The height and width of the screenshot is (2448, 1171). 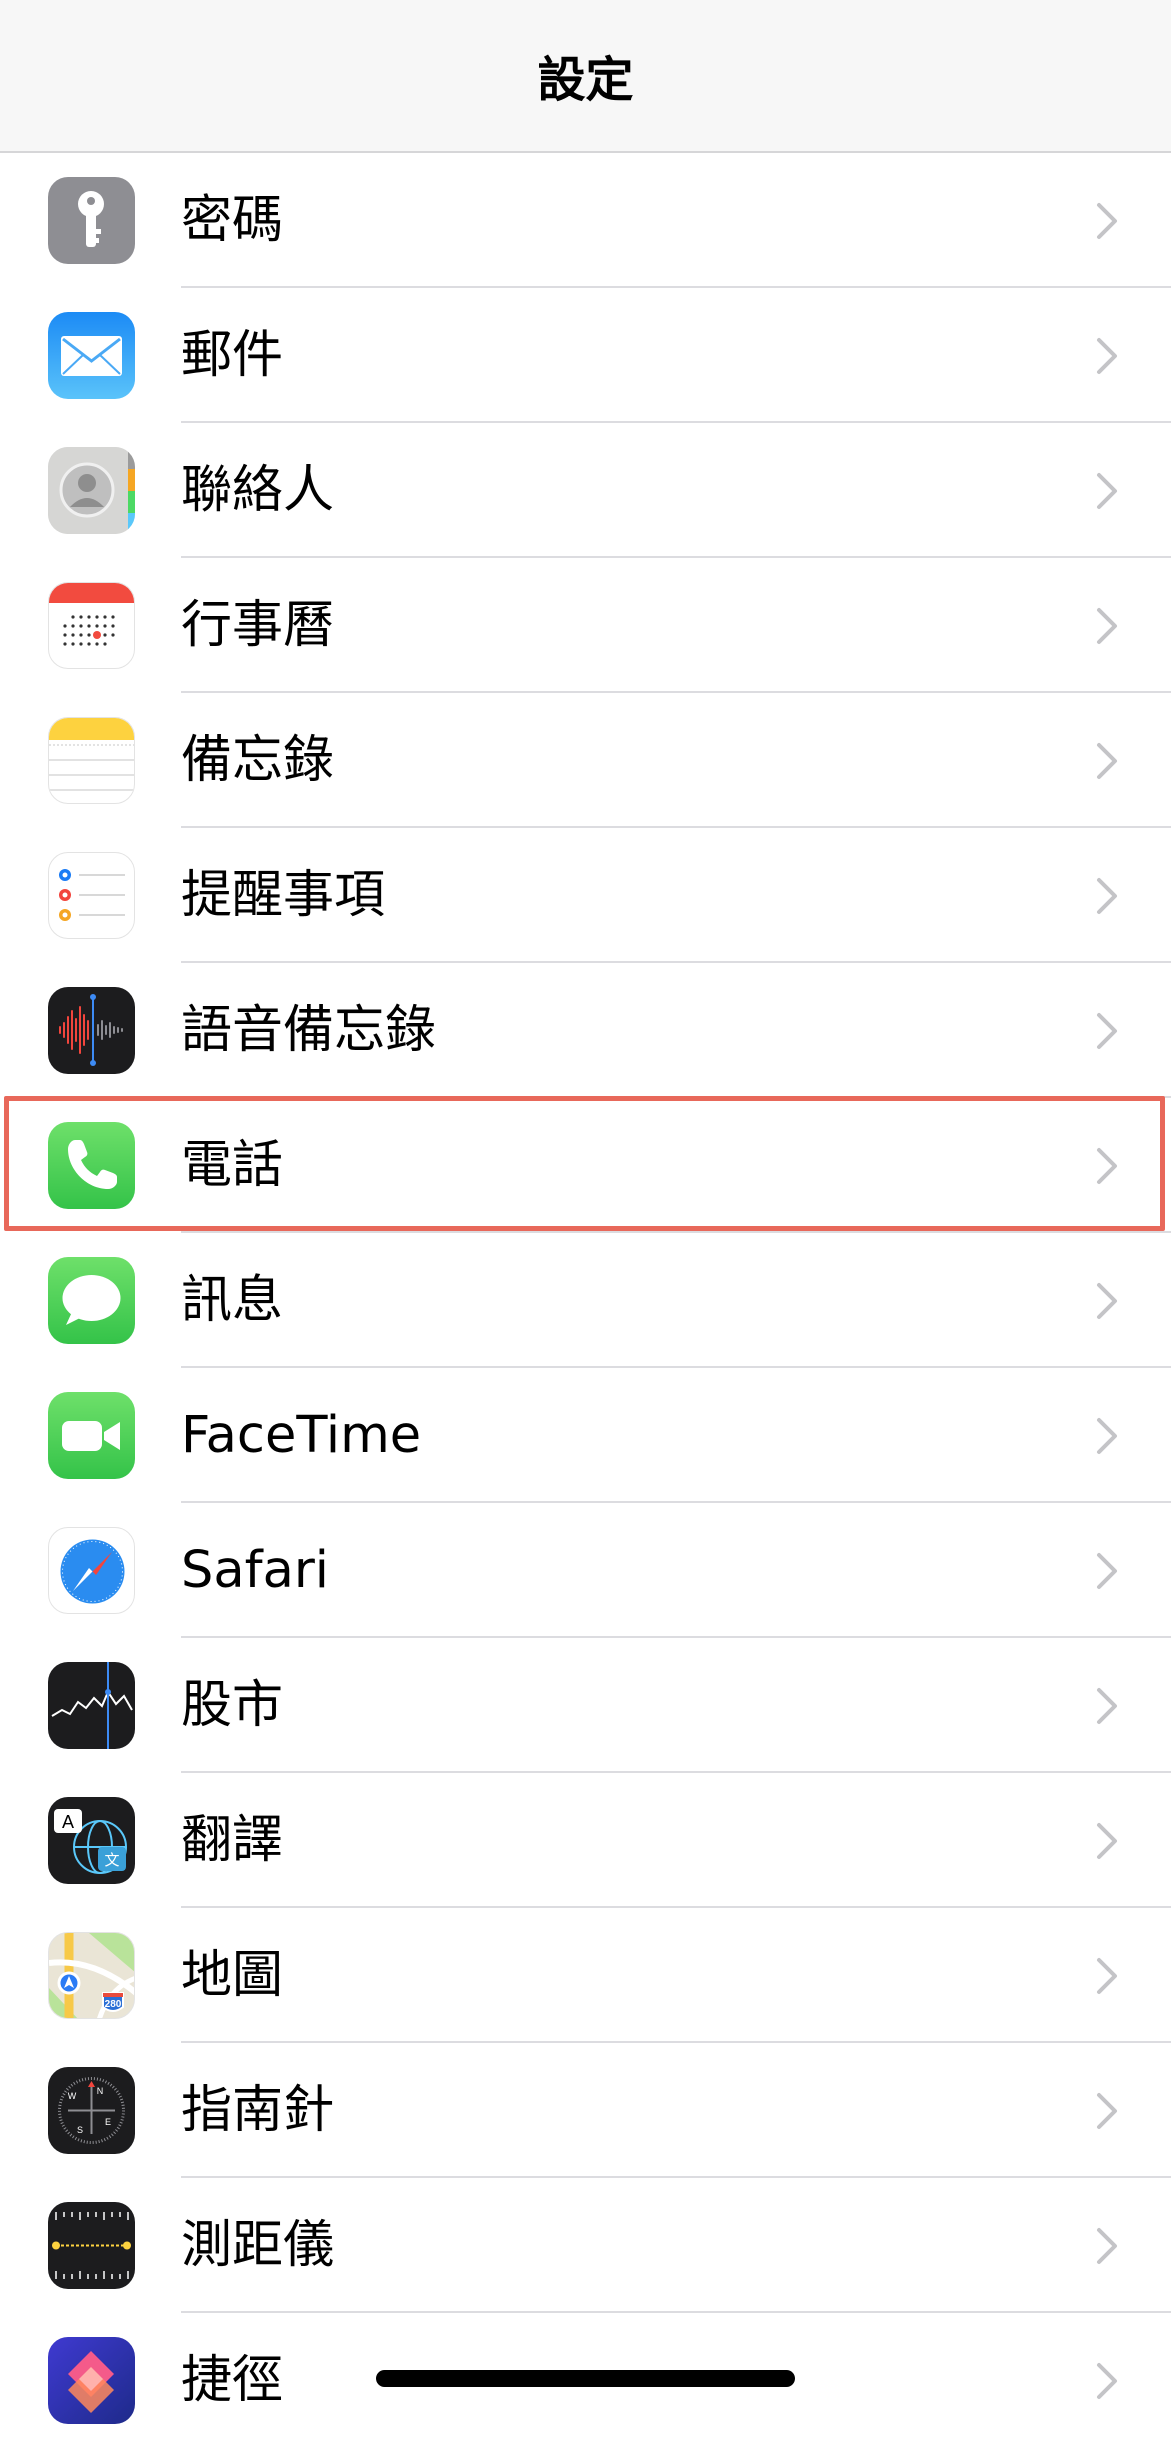 What do you see at coordinates (91, 1165) in the screenshot?
I see `phone-icon` at bounding box center [91, 1165].